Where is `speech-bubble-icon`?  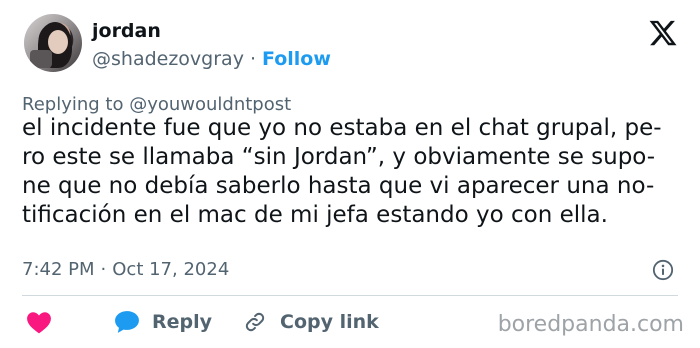
speech-bubble-icon is located at coordinates (127, 322).